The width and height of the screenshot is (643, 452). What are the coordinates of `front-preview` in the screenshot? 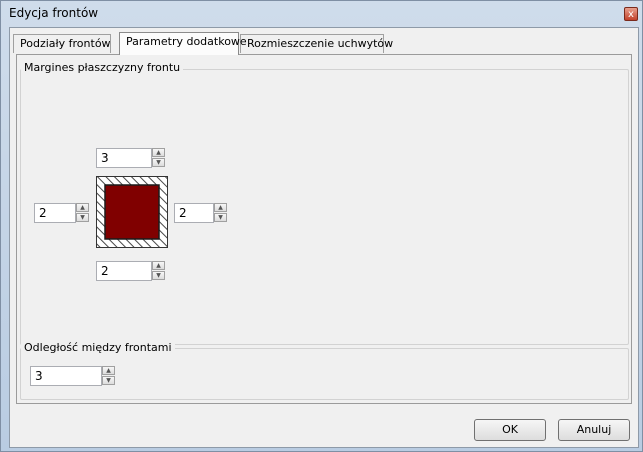 It's located at (132, 212).